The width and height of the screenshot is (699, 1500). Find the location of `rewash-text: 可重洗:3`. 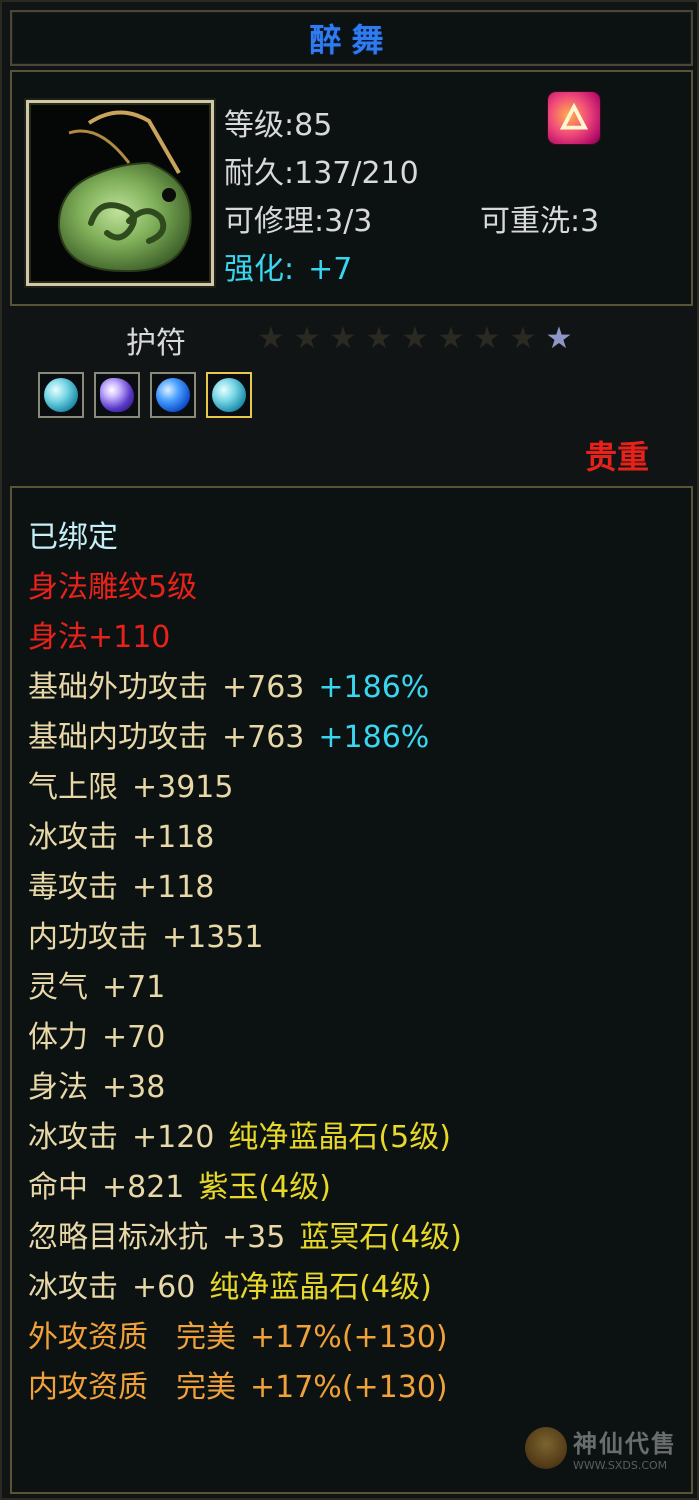

rewash-text: 可重洗:3 is located at coordinates (540, 221).